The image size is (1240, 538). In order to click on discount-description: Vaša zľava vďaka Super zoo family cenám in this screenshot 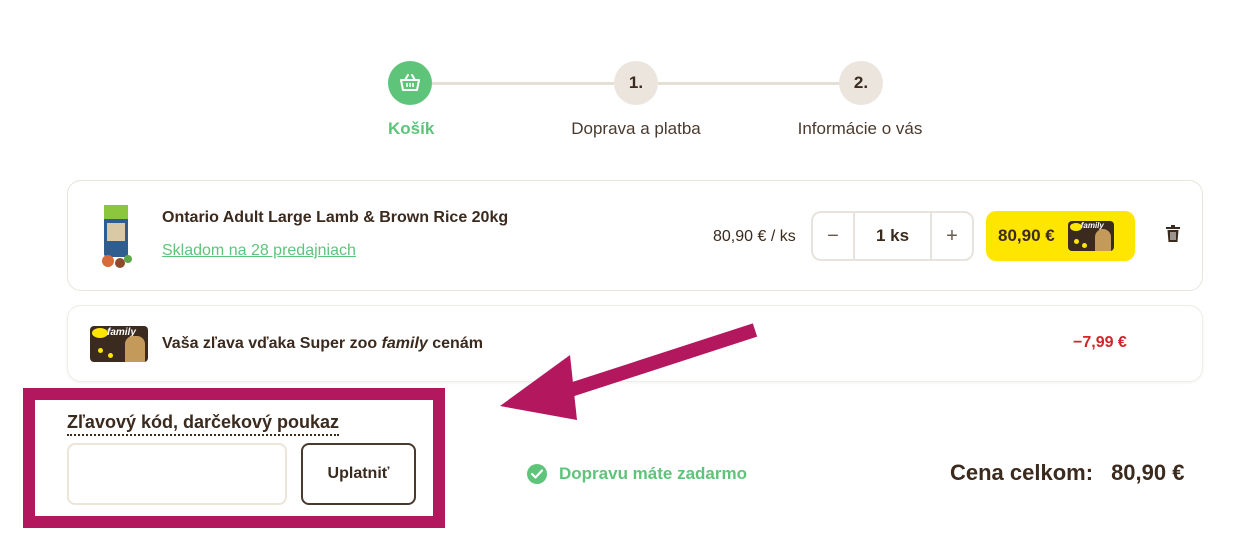, I will do `click(322, 343)`.